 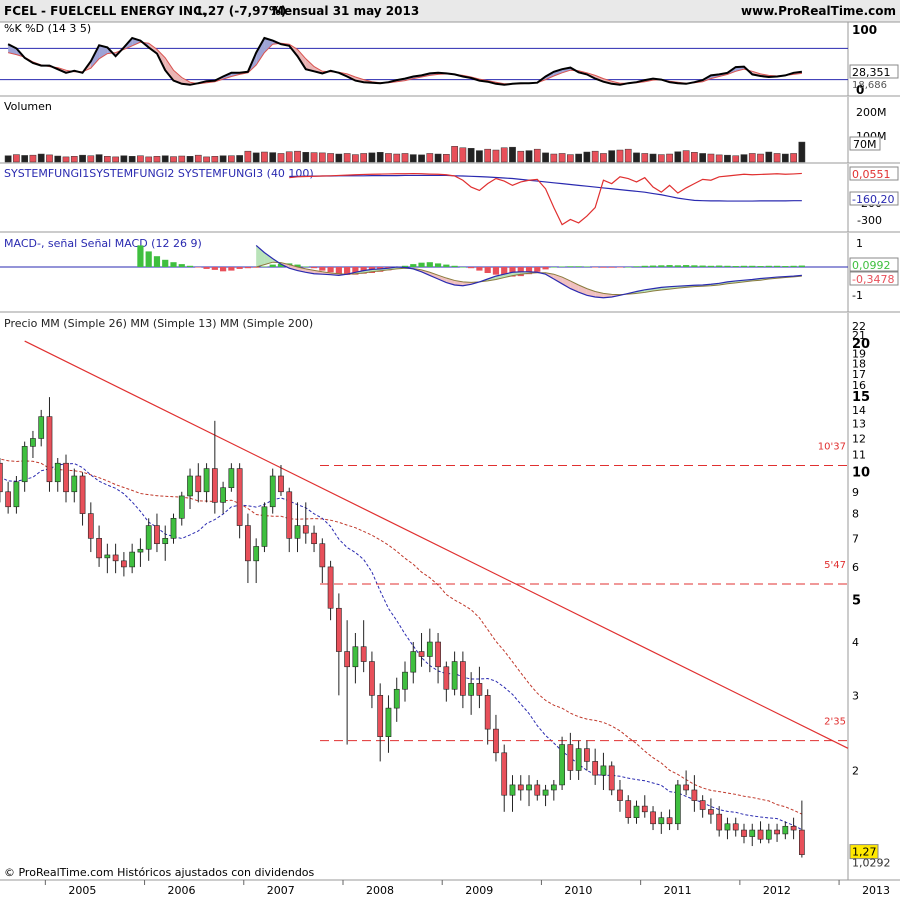 I want to click on time-axis-label: 2013, so click(x=876, y=890).